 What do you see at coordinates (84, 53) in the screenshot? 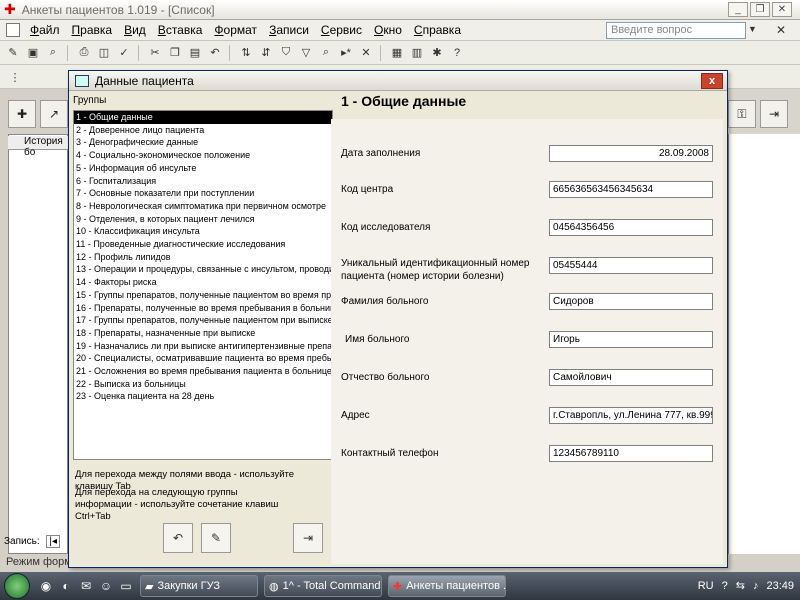
I see `print-icon: ⎙` at bounding box center [84, 53].